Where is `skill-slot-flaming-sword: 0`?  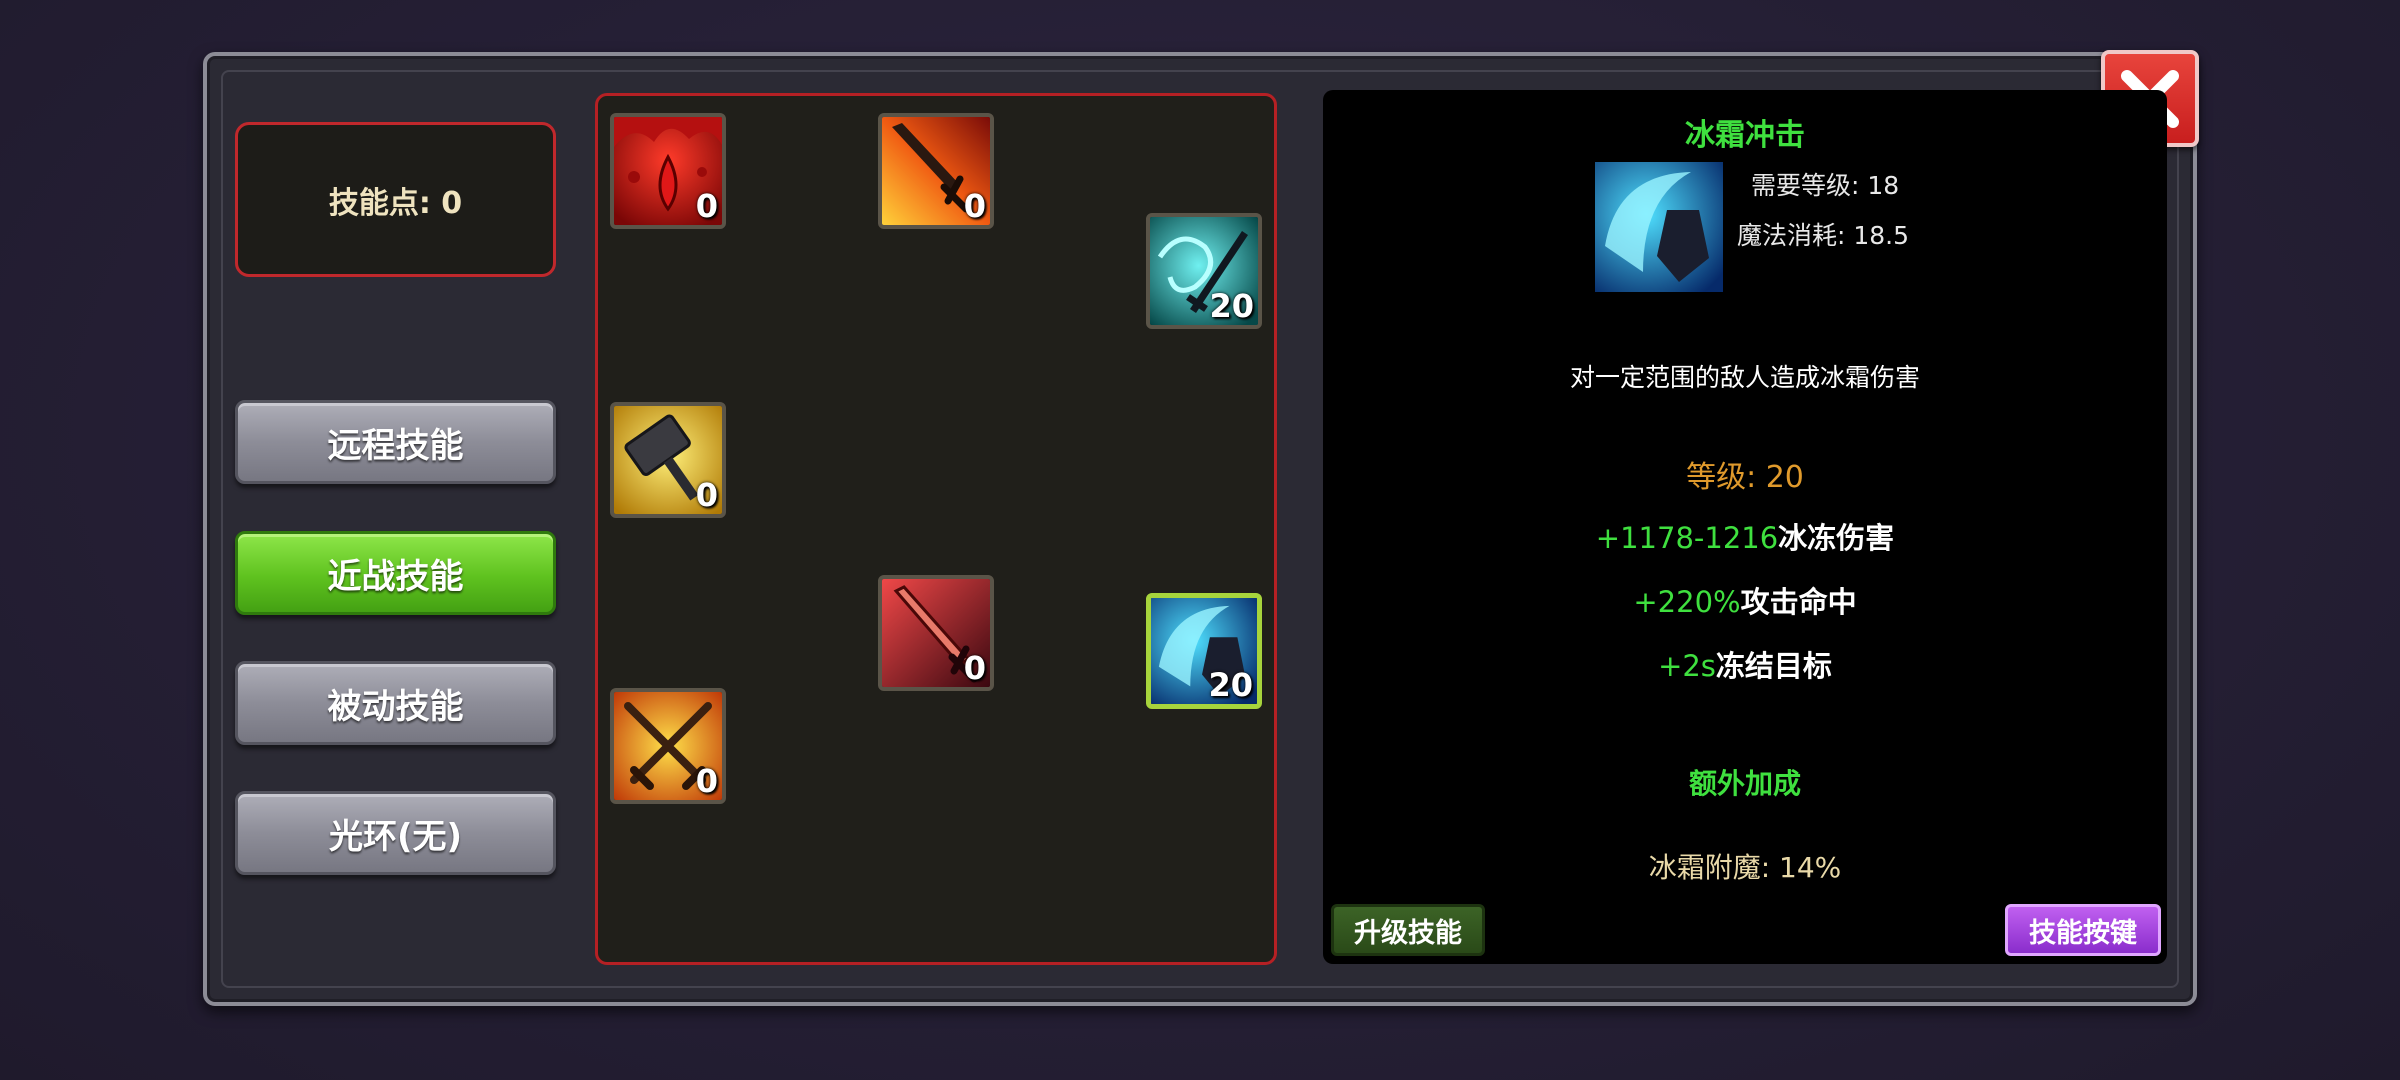 skill-slot-flaming-sword: 0 is located at coordinates (936, 171).